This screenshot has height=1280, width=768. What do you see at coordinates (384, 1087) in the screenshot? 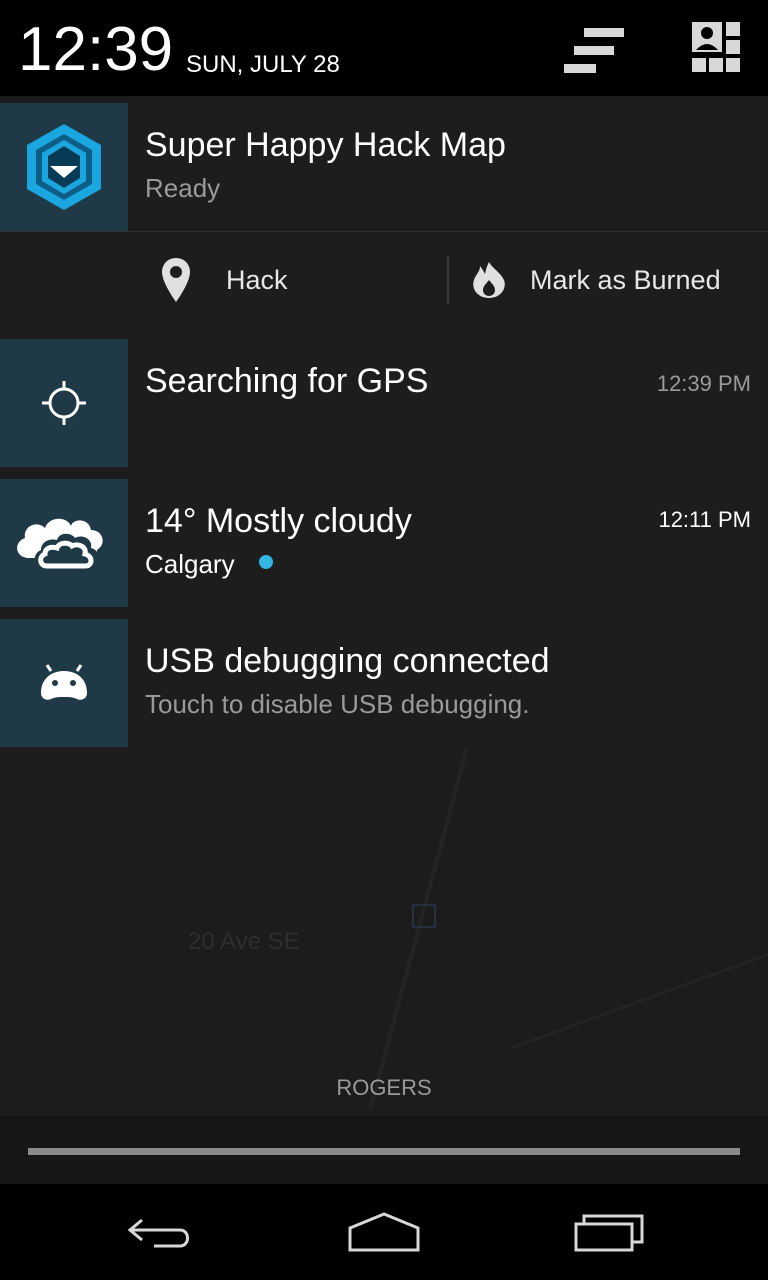
I see `carrier-label: ROGERS` at bounding box center [384, 1087].